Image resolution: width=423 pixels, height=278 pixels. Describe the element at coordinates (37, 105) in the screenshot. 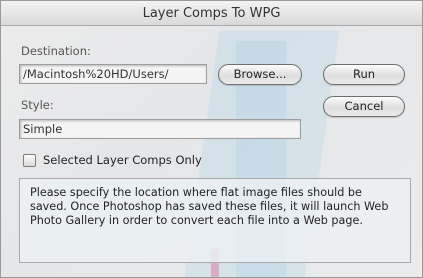

I see `style-label: Style:` at that location.